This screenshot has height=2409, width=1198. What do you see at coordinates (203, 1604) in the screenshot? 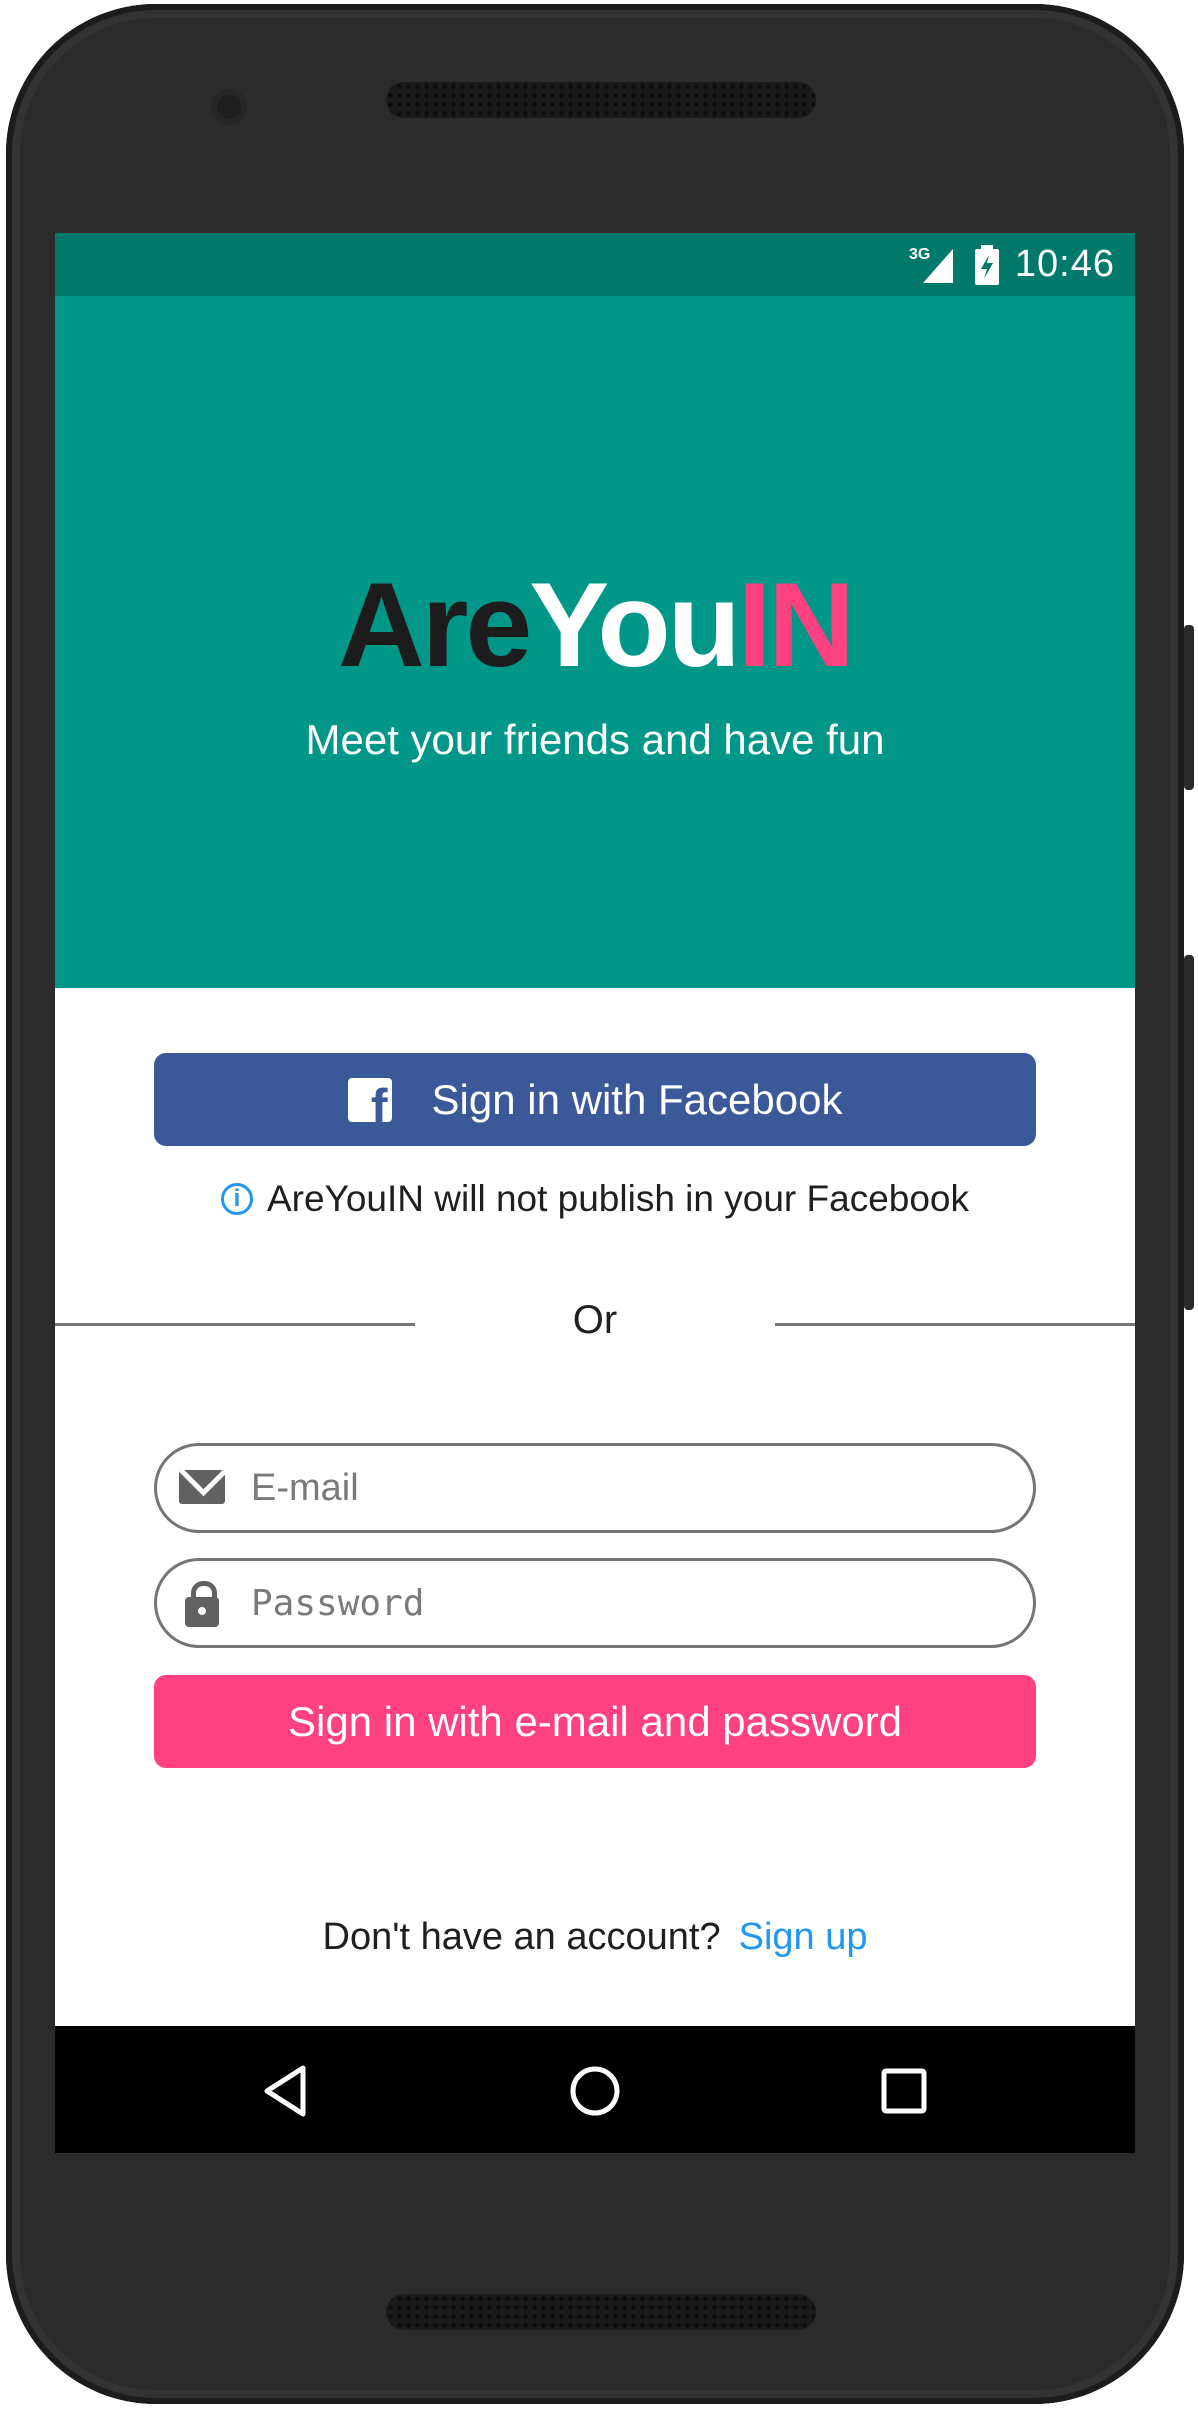
I see `lock-icon` at bounding box center [203, 1604].